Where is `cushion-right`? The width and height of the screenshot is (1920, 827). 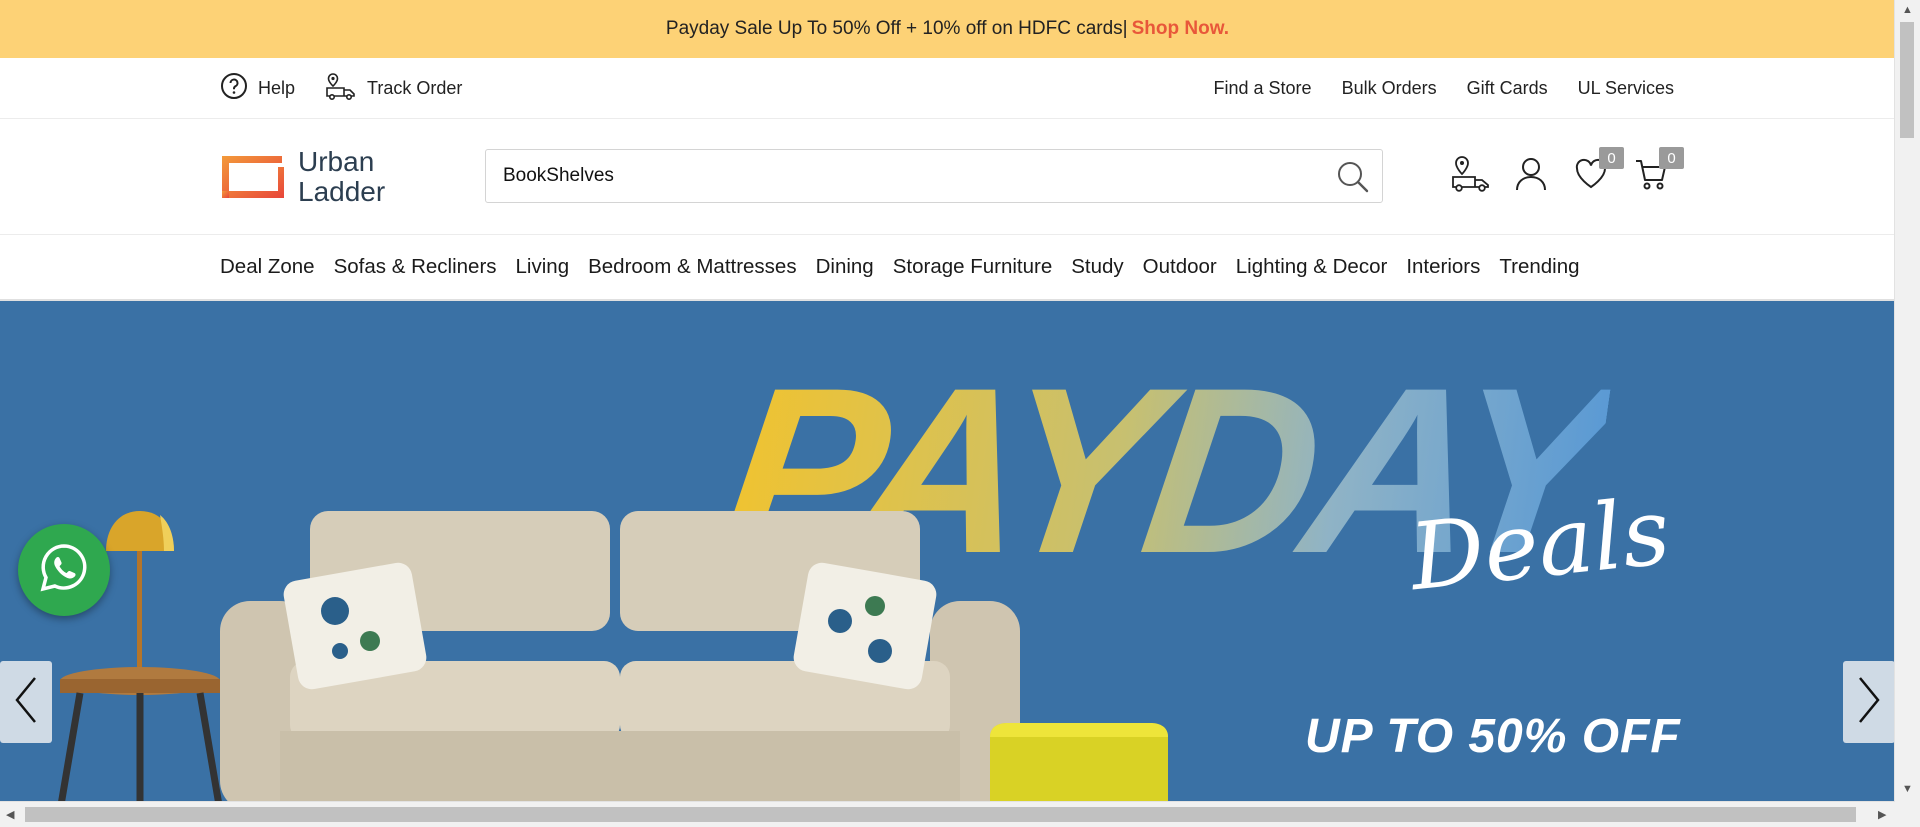
cushion-right is located at coordinates (865, 626).